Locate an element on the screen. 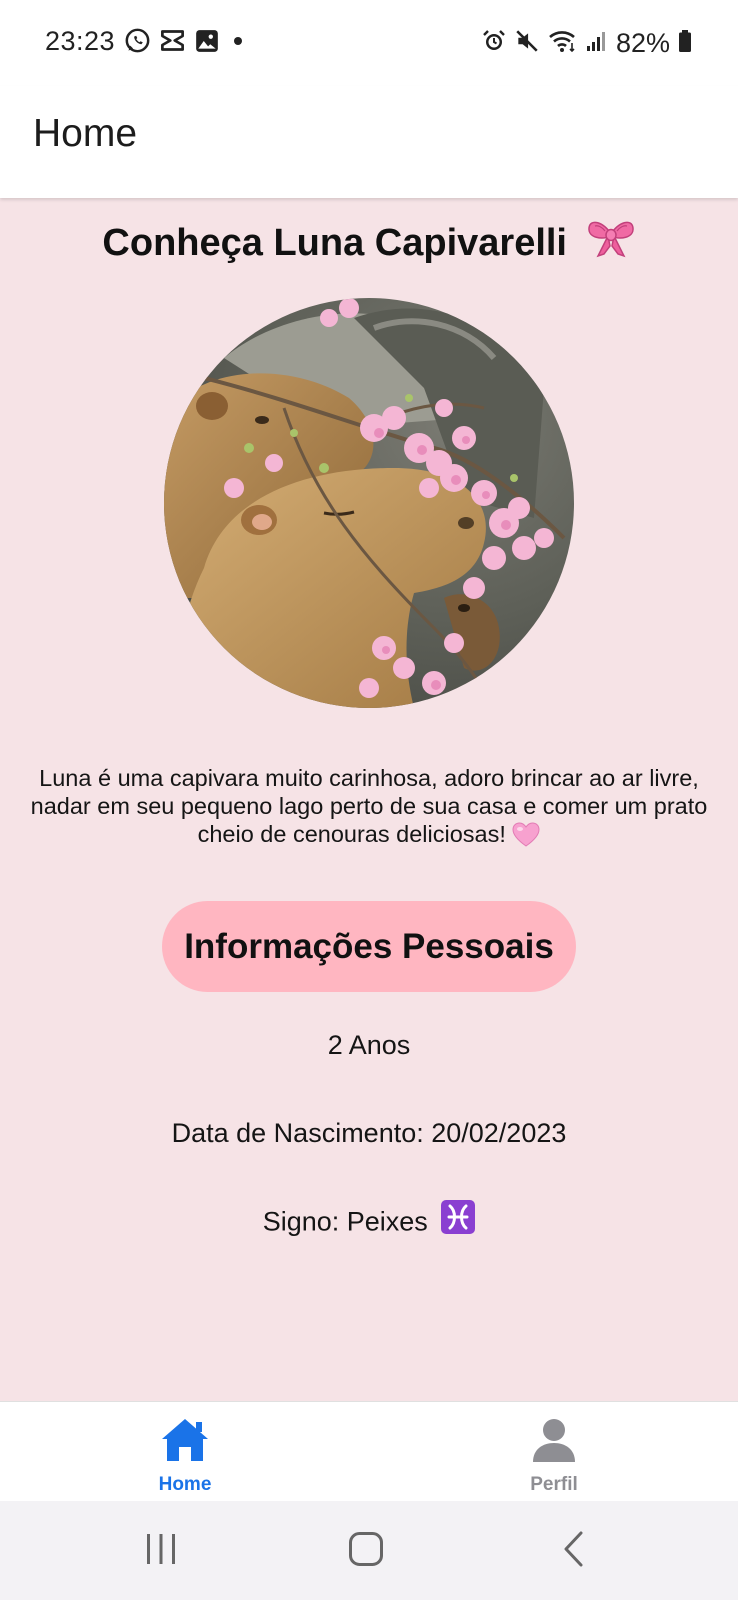 The width and height of the screenshot is (738, 1600). bottom-tab-bar: Home Perfil is located at coordinates (369, 1451).